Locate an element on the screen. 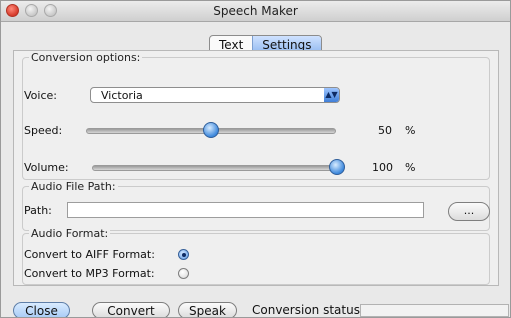 This screenshot has height=318, width=511. close-button: Close is located at coordinates (41, 309).